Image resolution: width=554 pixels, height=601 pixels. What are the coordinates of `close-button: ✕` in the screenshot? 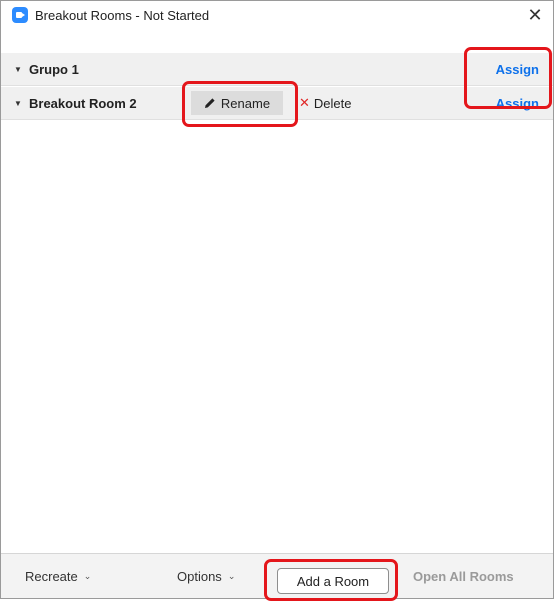 It's located at (535, 15).